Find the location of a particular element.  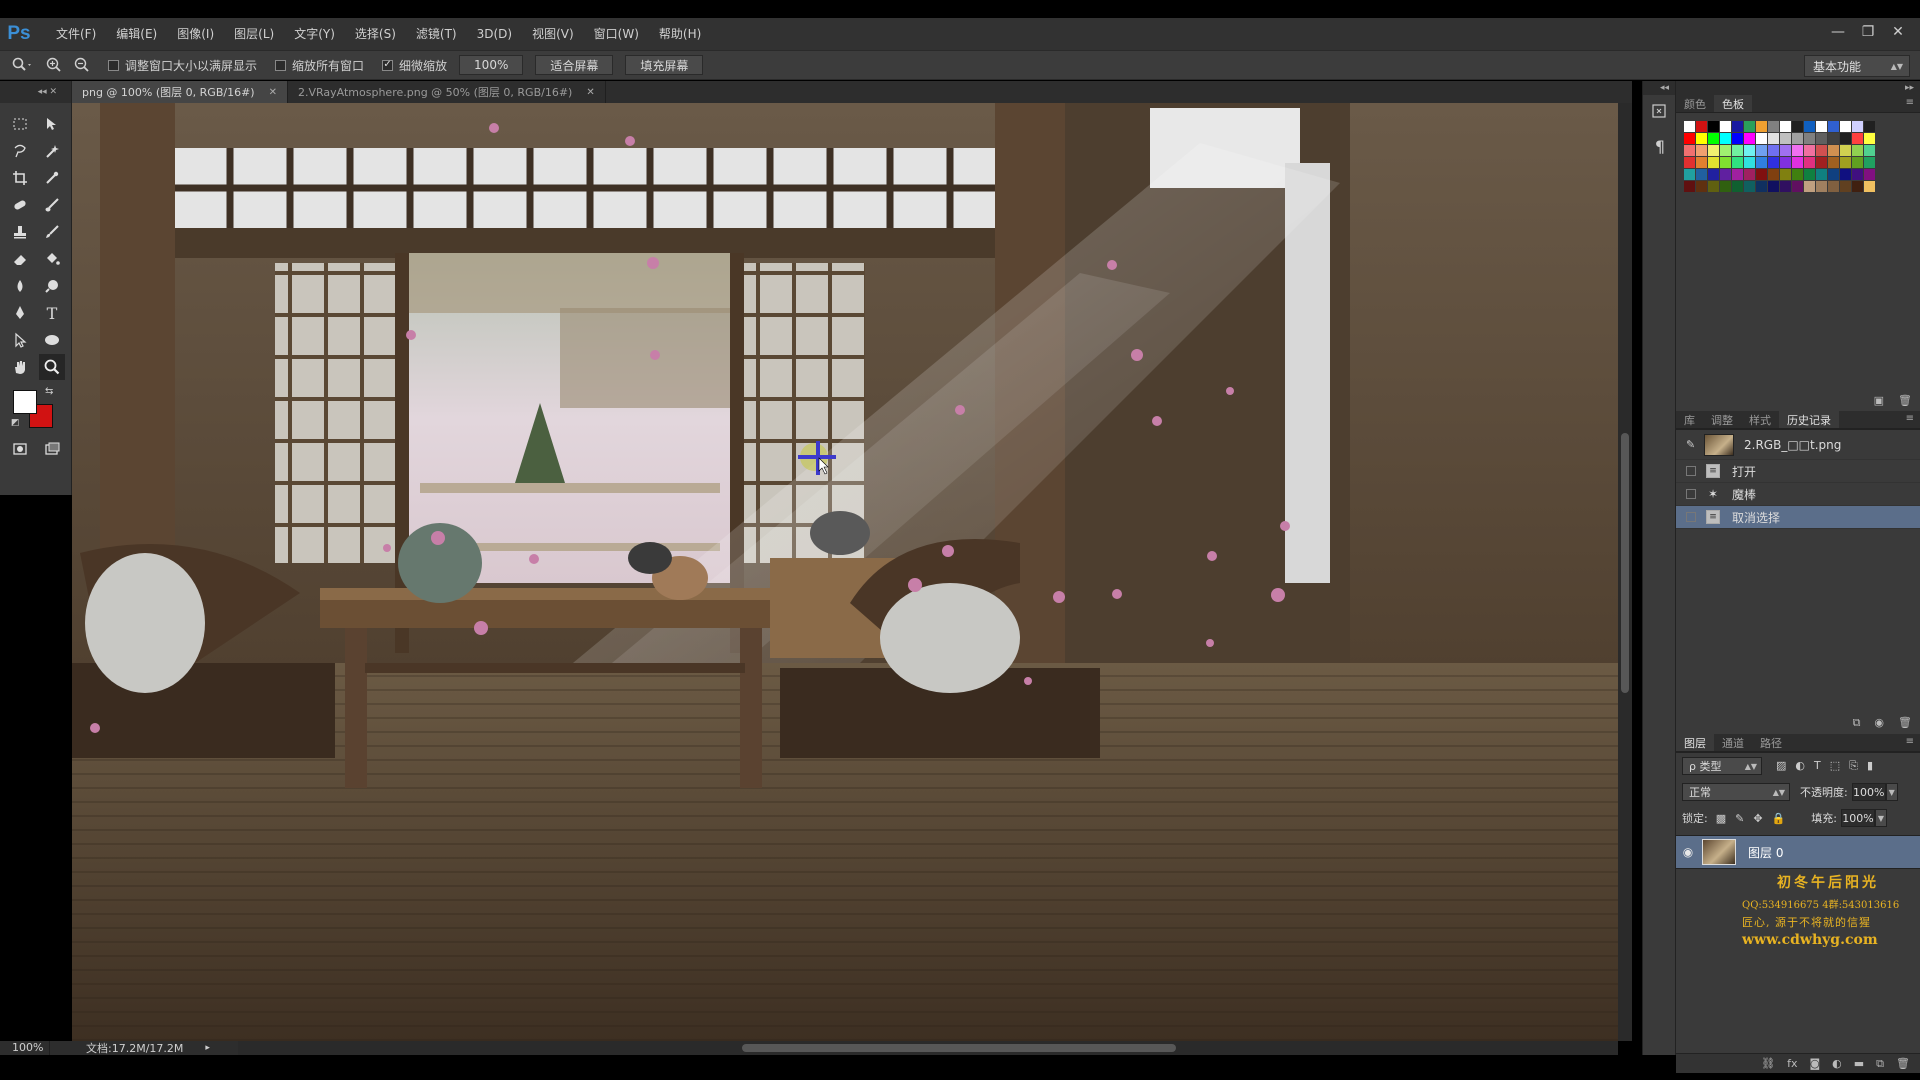

filter-toggle-icon: ▮ is located at coordinates (1870, 766).